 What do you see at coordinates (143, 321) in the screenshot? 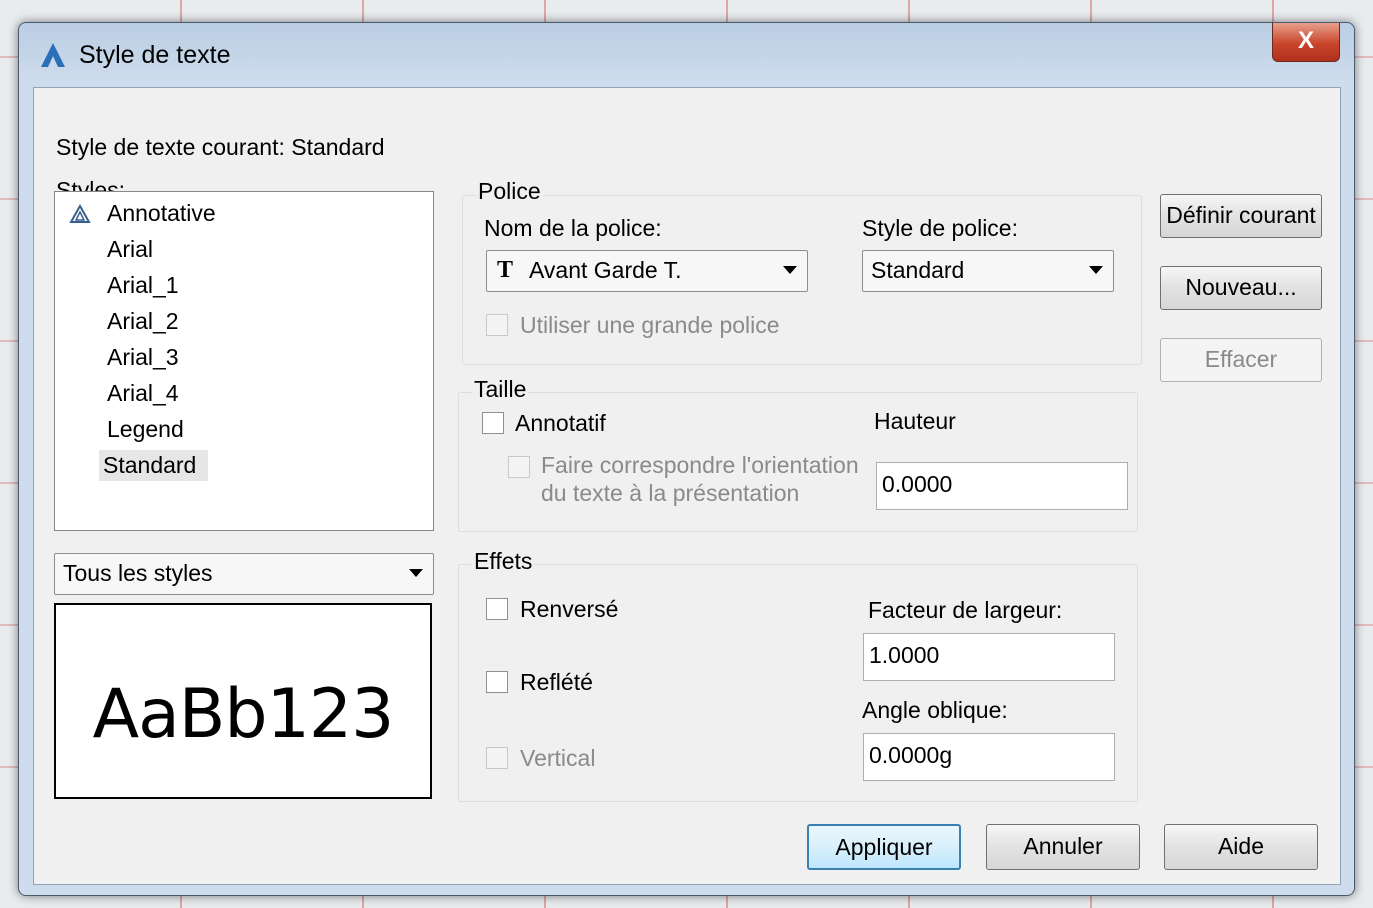
I see `style-item-arial-2: Arial_2` at bounding box center [143, 321].